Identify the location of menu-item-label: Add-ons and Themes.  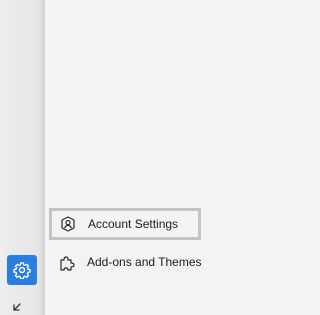
(144, 262).